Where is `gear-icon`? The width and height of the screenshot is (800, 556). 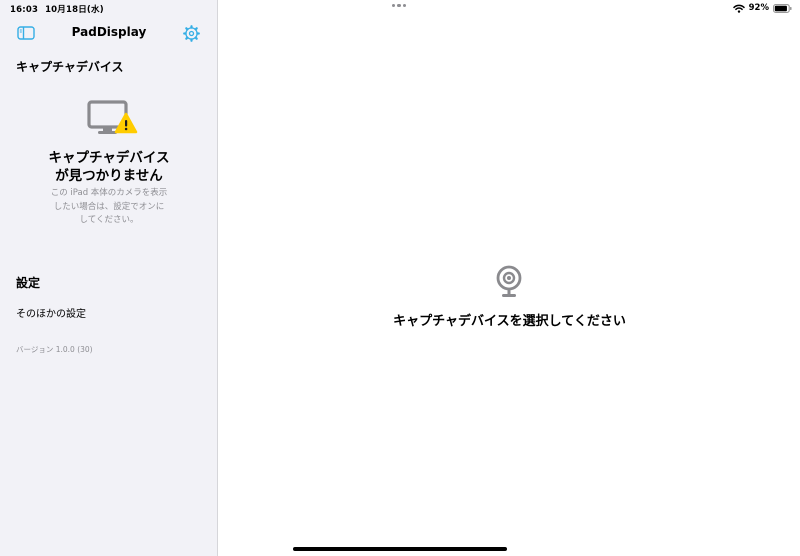
gear-icon is located at coordinates (191, 33).